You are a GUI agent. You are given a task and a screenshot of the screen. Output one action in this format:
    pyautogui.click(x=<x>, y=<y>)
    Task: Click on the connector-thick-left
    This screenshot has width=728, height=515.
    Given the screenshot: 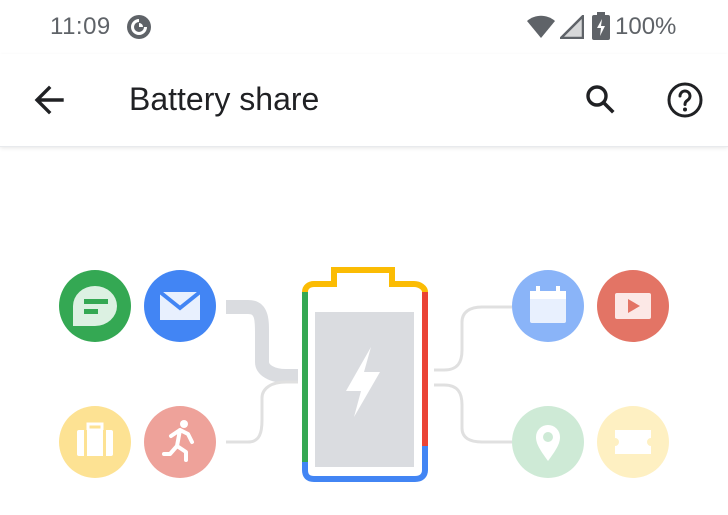 What is the action you would take?
    pyautogui.click(x=262, y=341)
    